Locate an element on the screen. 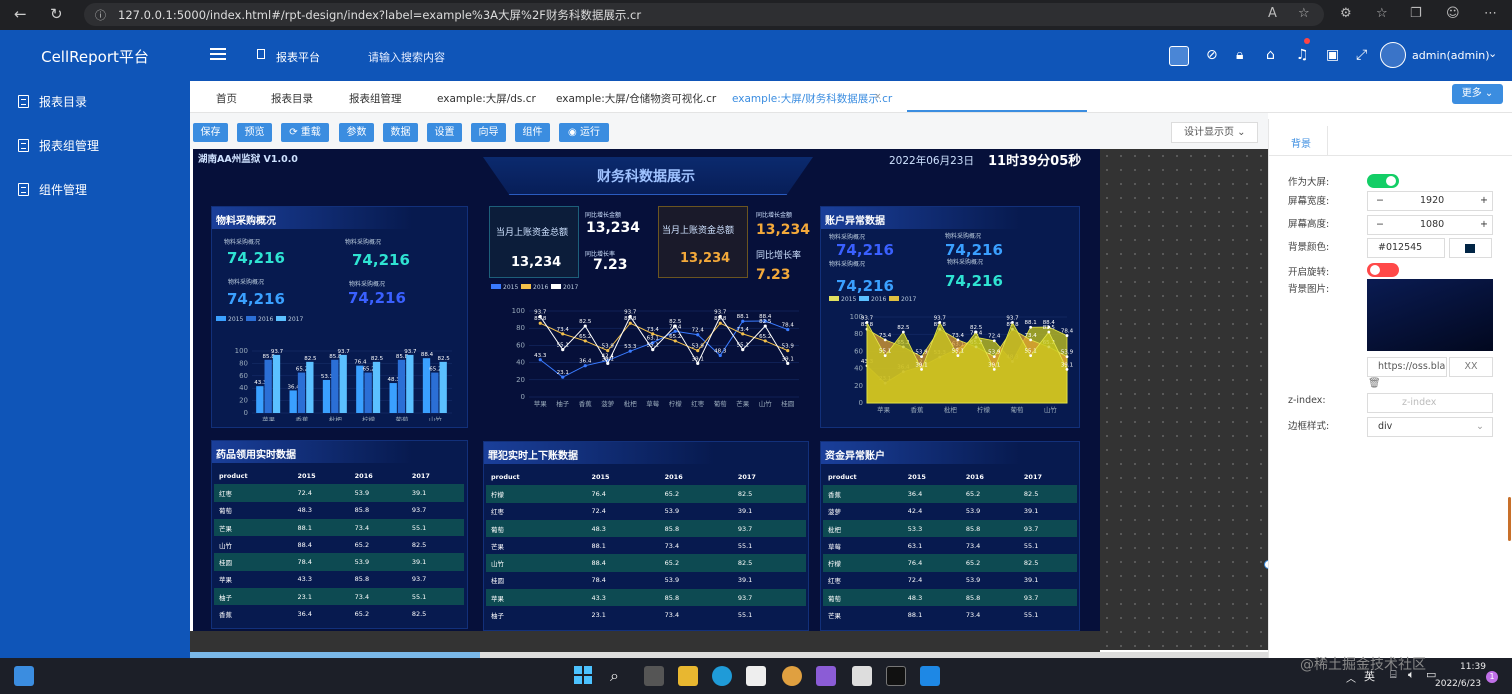  settings-button: 设置 is located at coordinates (444, 132).